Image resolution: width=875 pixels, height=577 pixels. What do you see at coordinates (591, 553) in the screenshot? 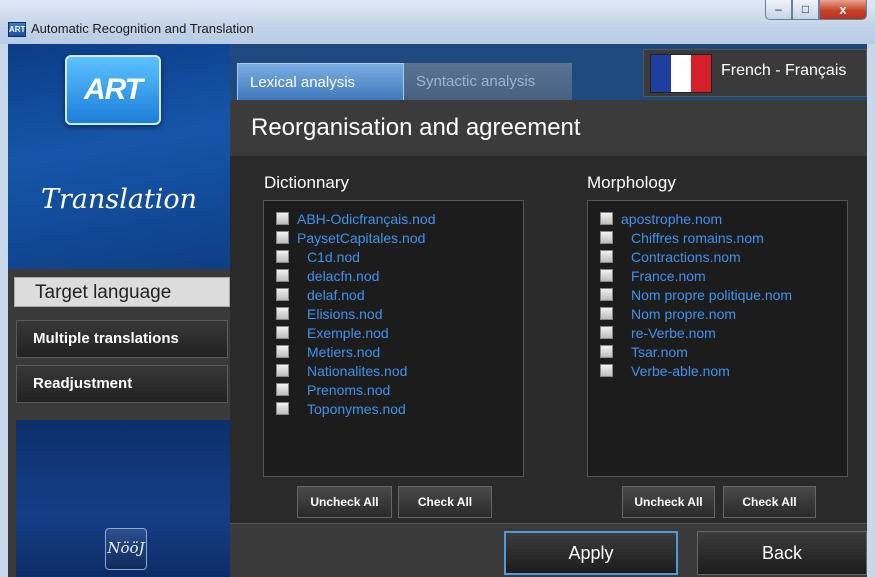
I see `apply-button: Apply` at bounding box center [591, 553].